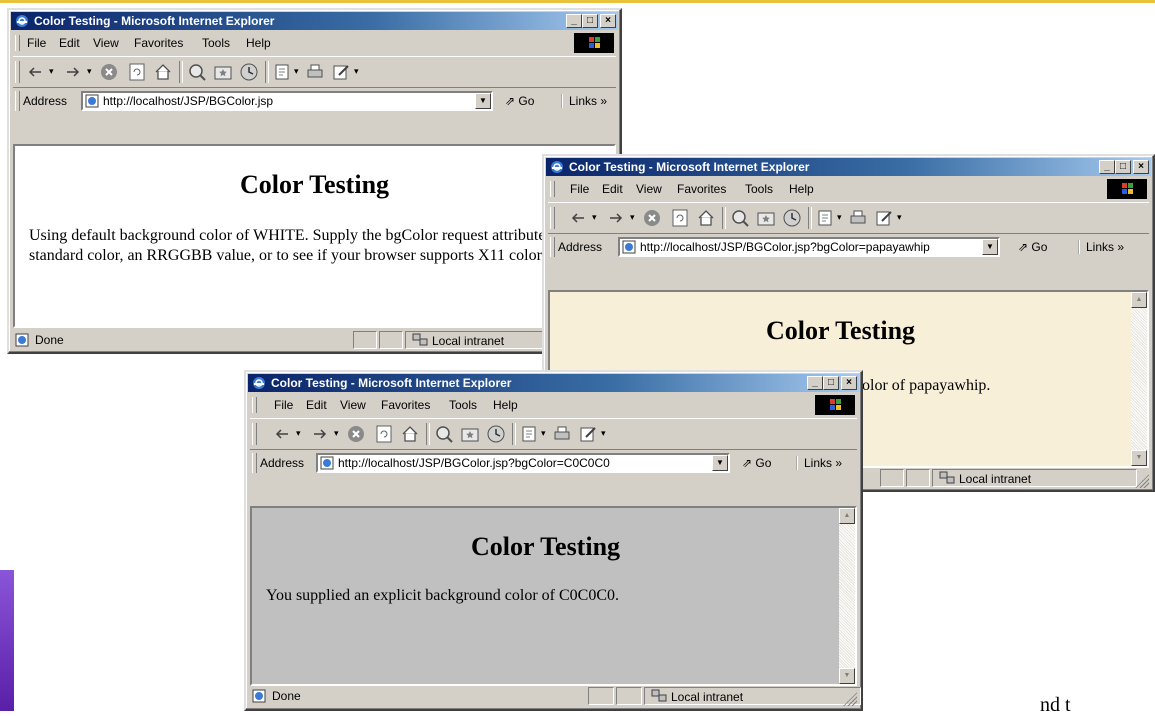 This screenshot has height=716, width=1155. What do you see at coordinates (995, 479) in the screenshot?
I see `zone-text: Local intranet` at bounding box center [995, 479].